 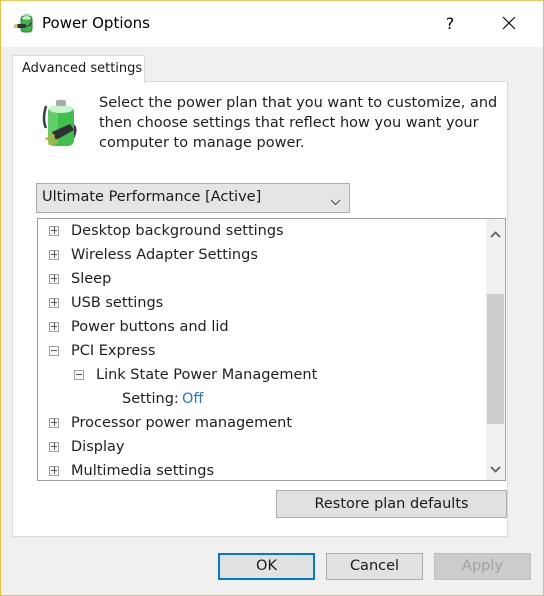 I want to click on tree-item-label: Desktop background settings, so click(x=177, y=231).